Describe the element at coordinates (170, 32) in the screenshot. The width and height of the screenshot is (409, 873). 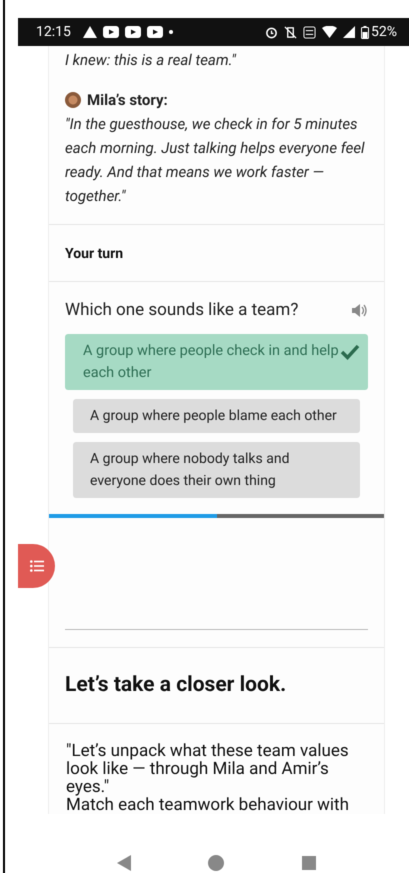
I see `dot-icon` at that location.